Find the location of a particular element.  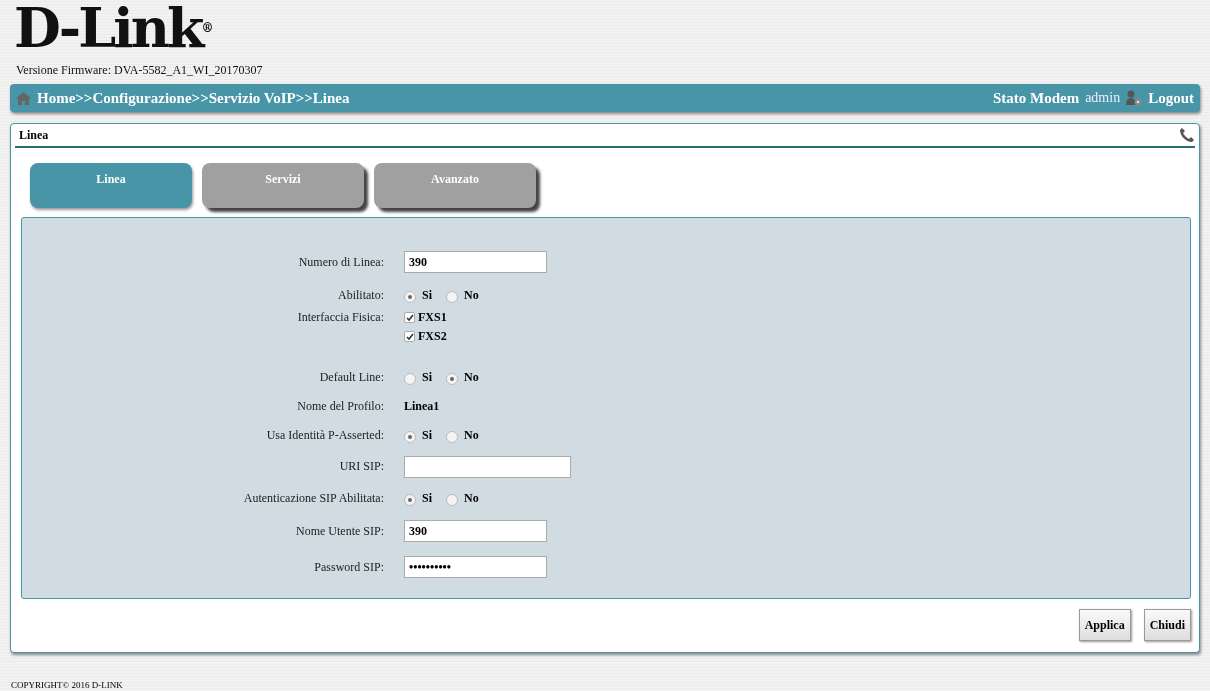

copyright: COPYRIGHT© 2016 D-LINK is located at coordinates (66, 685).